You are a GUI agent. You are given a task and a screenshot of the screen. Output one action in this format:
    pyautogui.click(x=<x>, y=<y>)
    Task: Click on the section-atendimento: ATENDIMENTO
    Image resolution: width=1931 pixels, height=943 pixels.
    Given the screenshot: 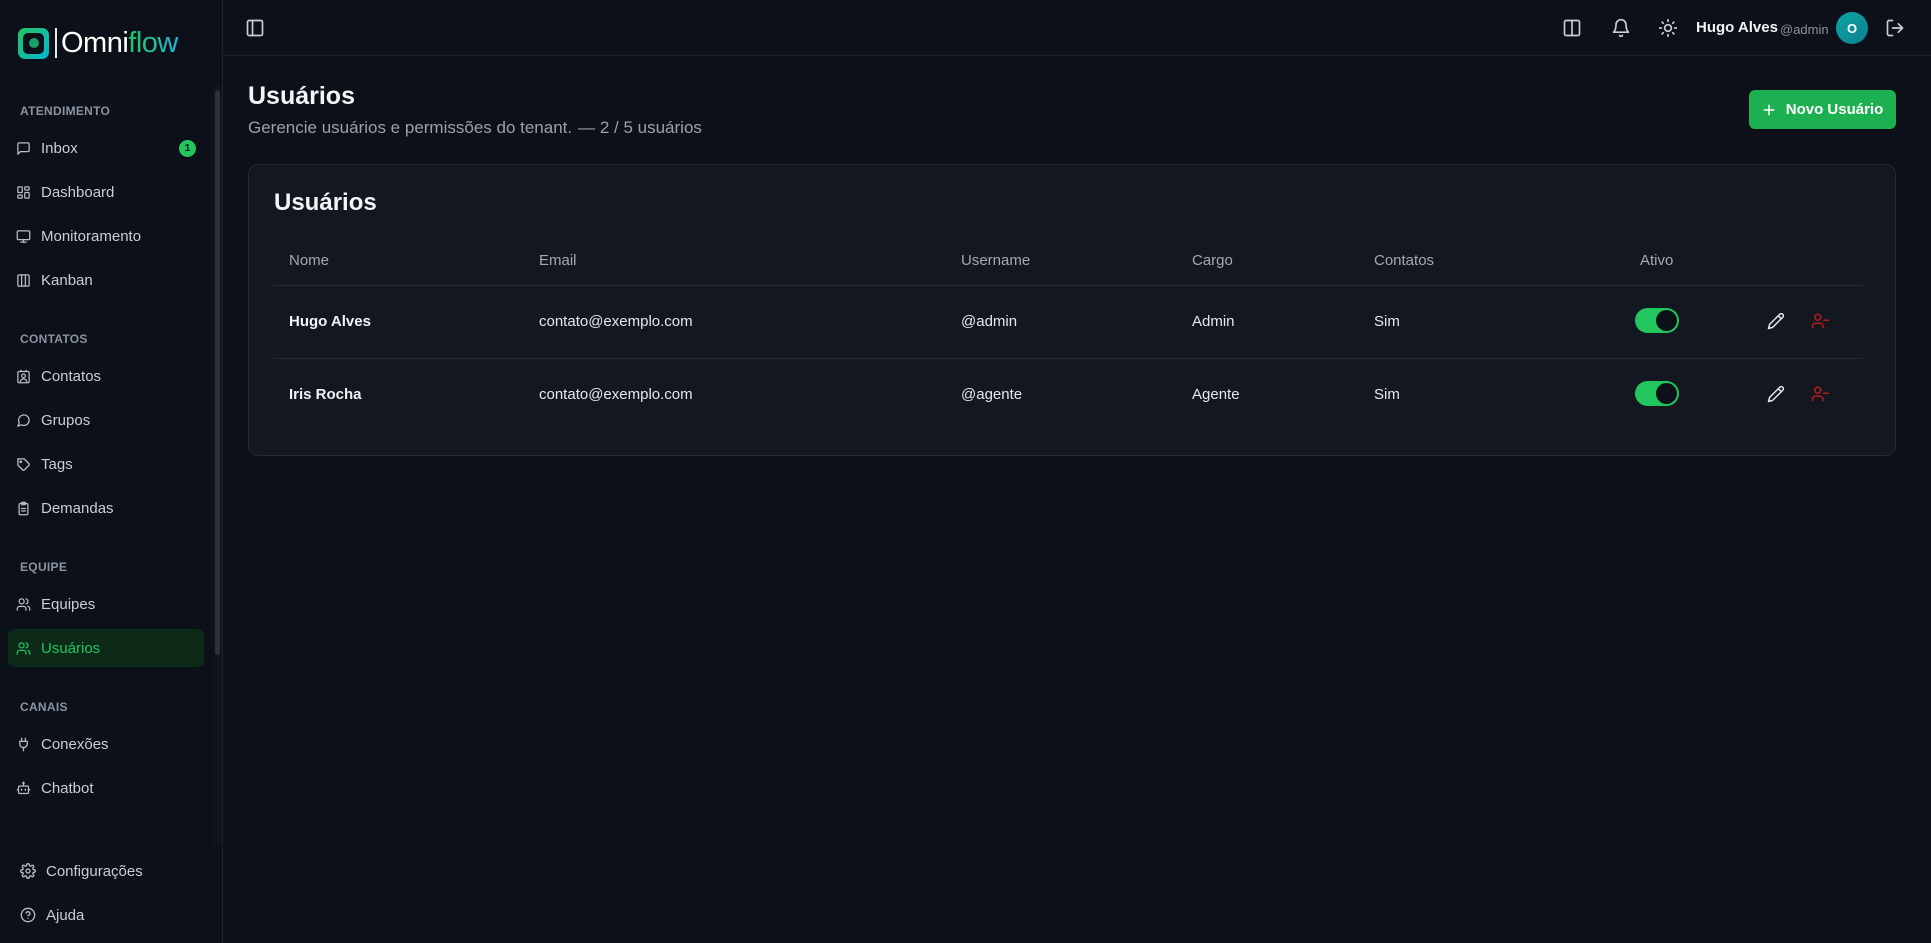 What is the action you would take?
    pyautogui.click(x=65, y=111)
    